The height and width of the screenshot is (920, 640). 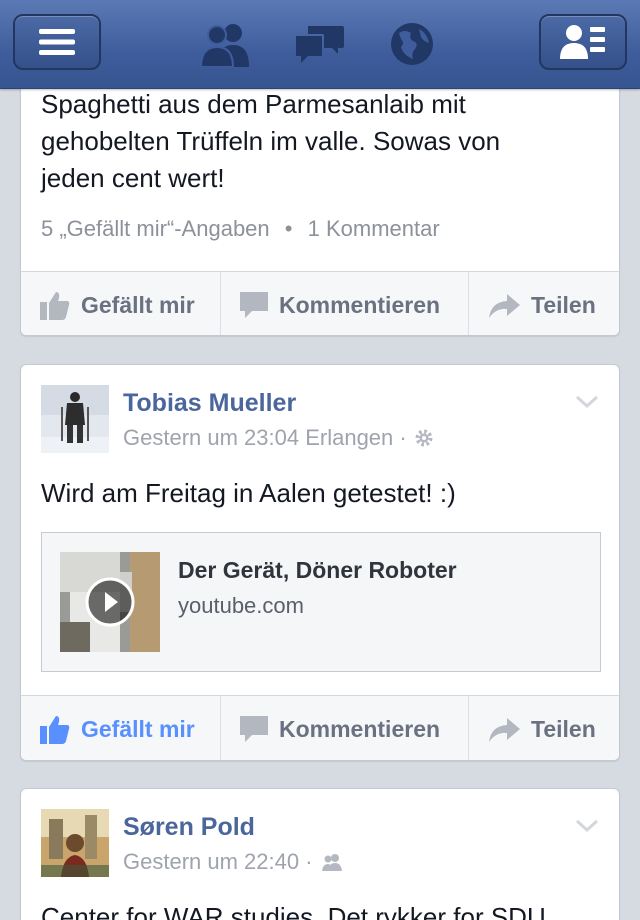 I want to click on menu-button, so click(x=57, y=42).